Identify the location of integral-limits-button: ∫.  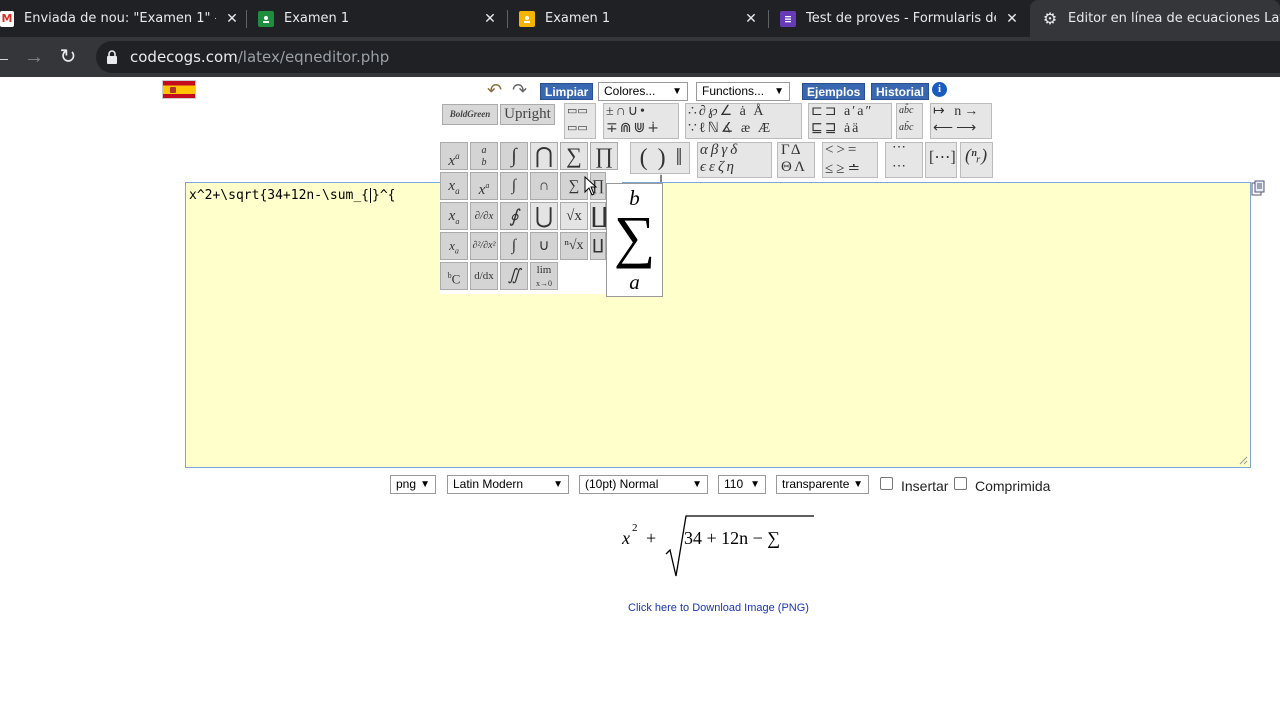
(514, 186).